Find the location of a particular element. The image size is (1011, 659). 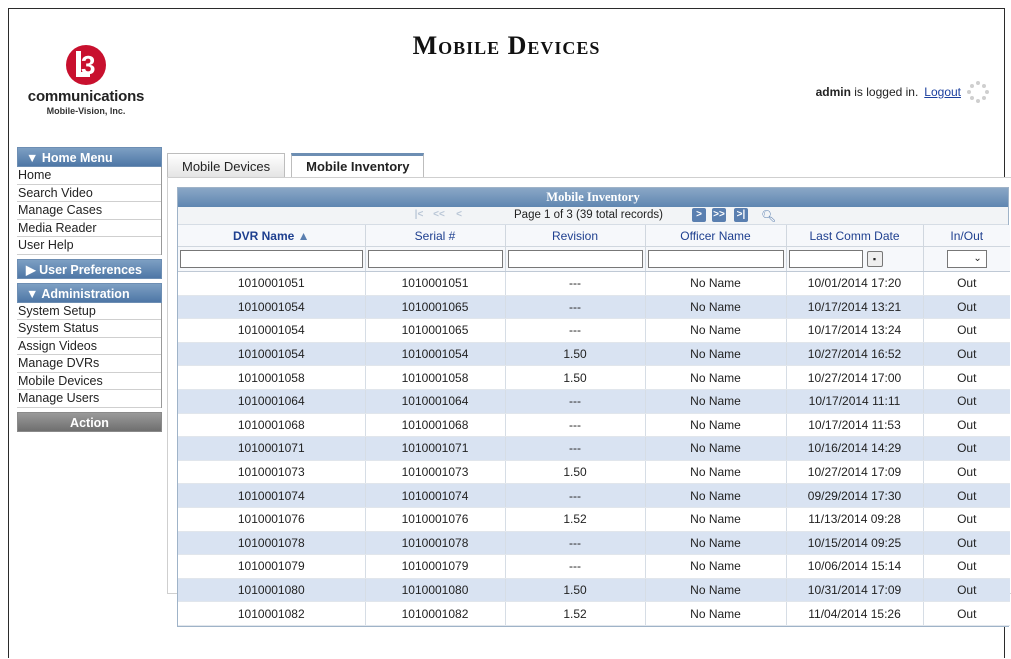

cell-last-comm-date: 10/17/2014 11:11 is located at coordinates (855, 401).